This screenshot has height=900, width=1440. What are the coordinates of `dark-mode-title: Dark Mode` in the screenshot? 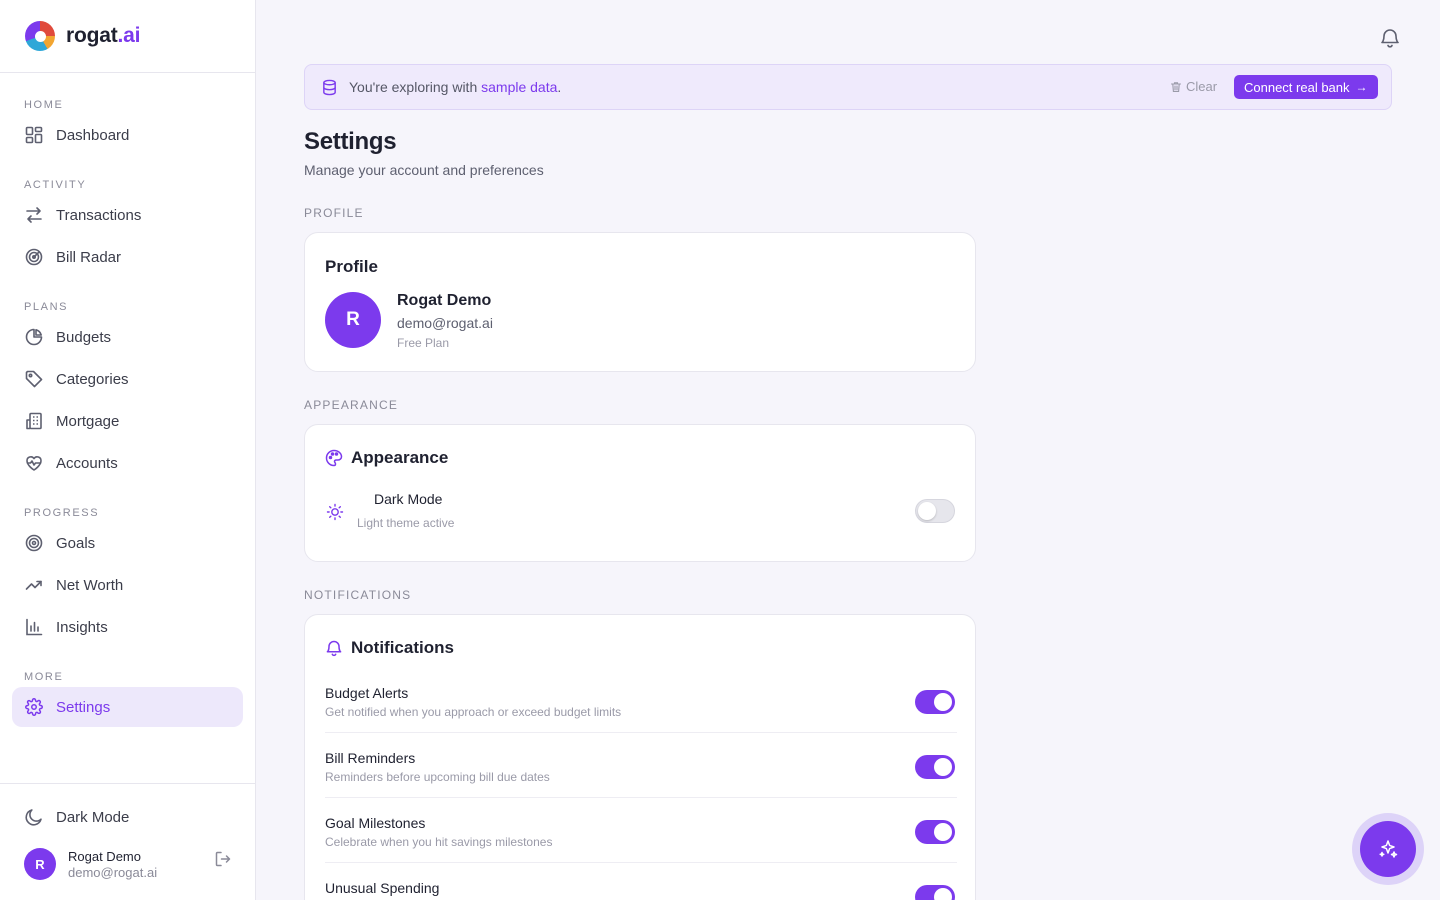 It's located at (408, 499).